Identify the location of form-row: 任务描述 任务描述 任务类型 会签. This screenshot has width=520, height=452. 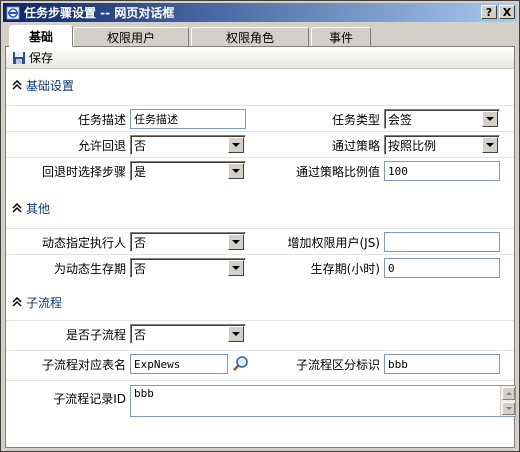
(260, 118).